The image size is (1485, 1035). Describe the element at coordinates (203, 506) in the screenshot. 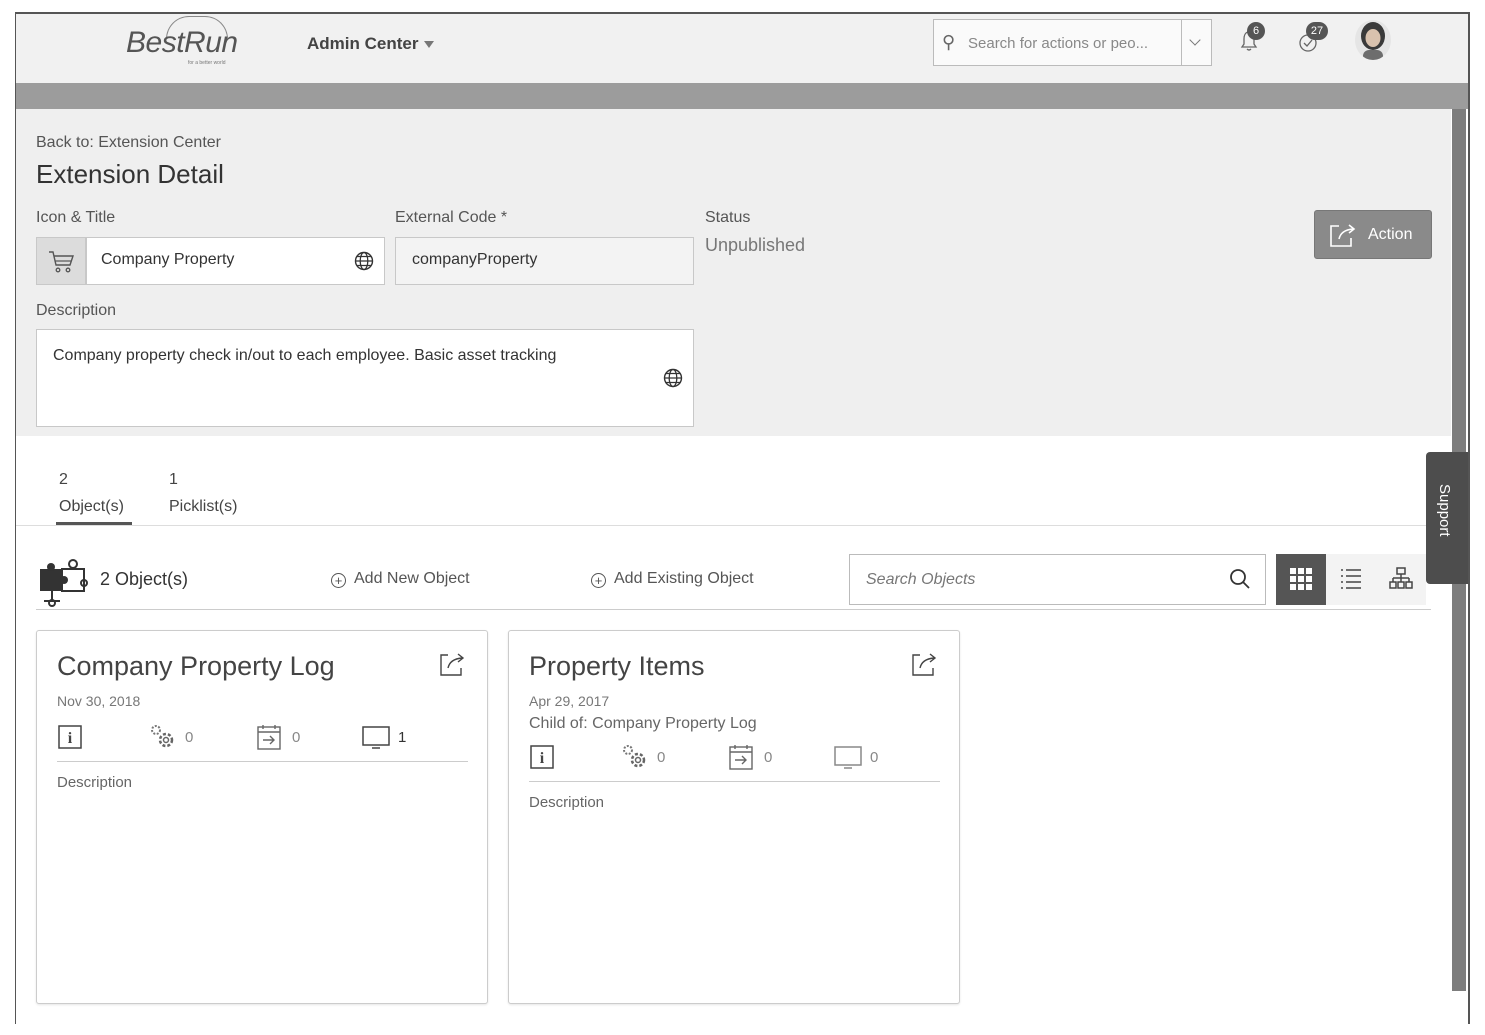

I see `tab-picklists-label: Picklist(s)` at that location.